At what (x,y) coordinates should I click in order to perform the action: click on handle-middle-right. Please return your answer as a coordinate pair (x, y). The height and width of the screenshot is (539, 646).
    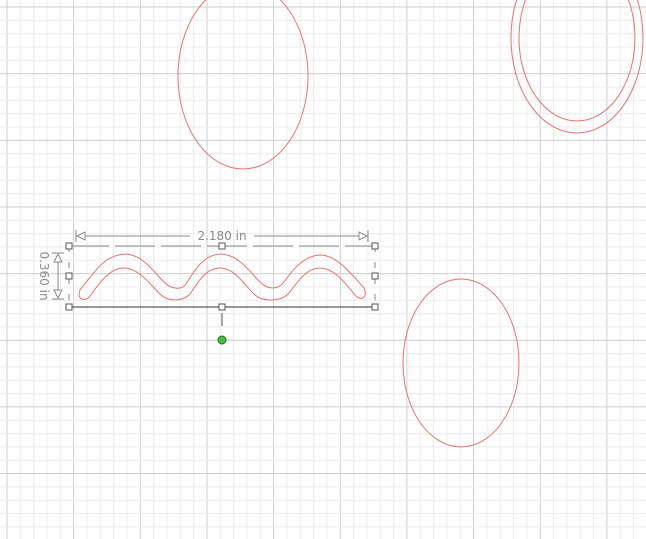
    Looking at the image, I should click on (375, 276).